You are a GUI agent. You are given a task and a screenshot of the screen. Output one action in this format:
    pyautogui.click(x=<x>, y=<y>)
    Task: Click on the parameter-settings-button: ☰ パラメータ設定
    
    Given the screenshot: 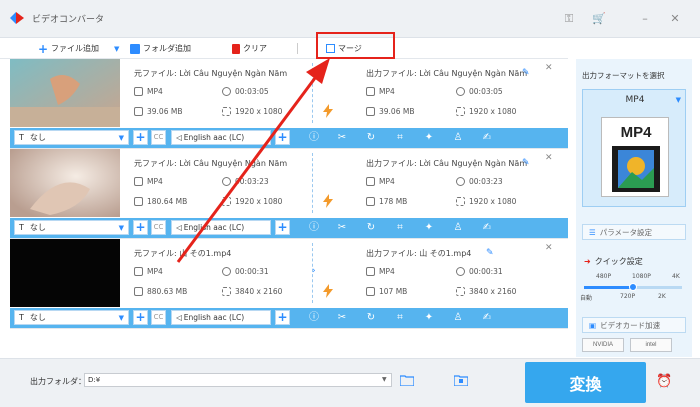 What is the action you would take?
    pyautogui.click(x=634, y=232)
    